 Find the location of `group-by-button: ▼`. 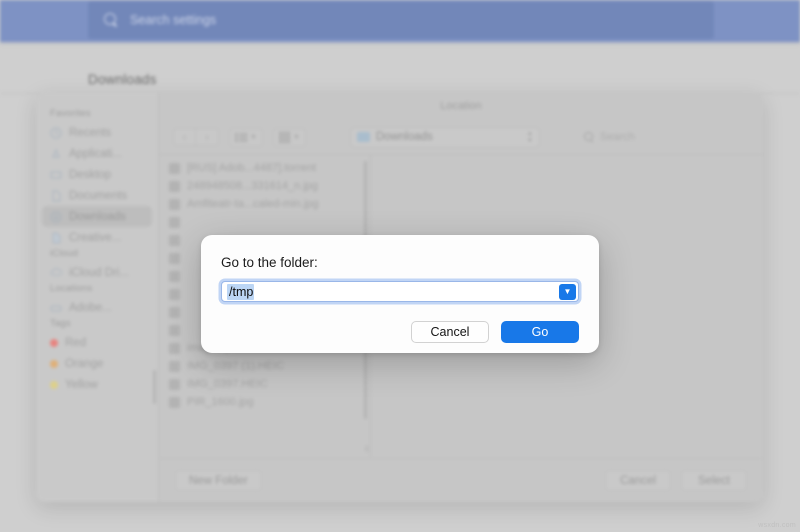

group-by-button: ▼ is located at coordinates (289, 137).